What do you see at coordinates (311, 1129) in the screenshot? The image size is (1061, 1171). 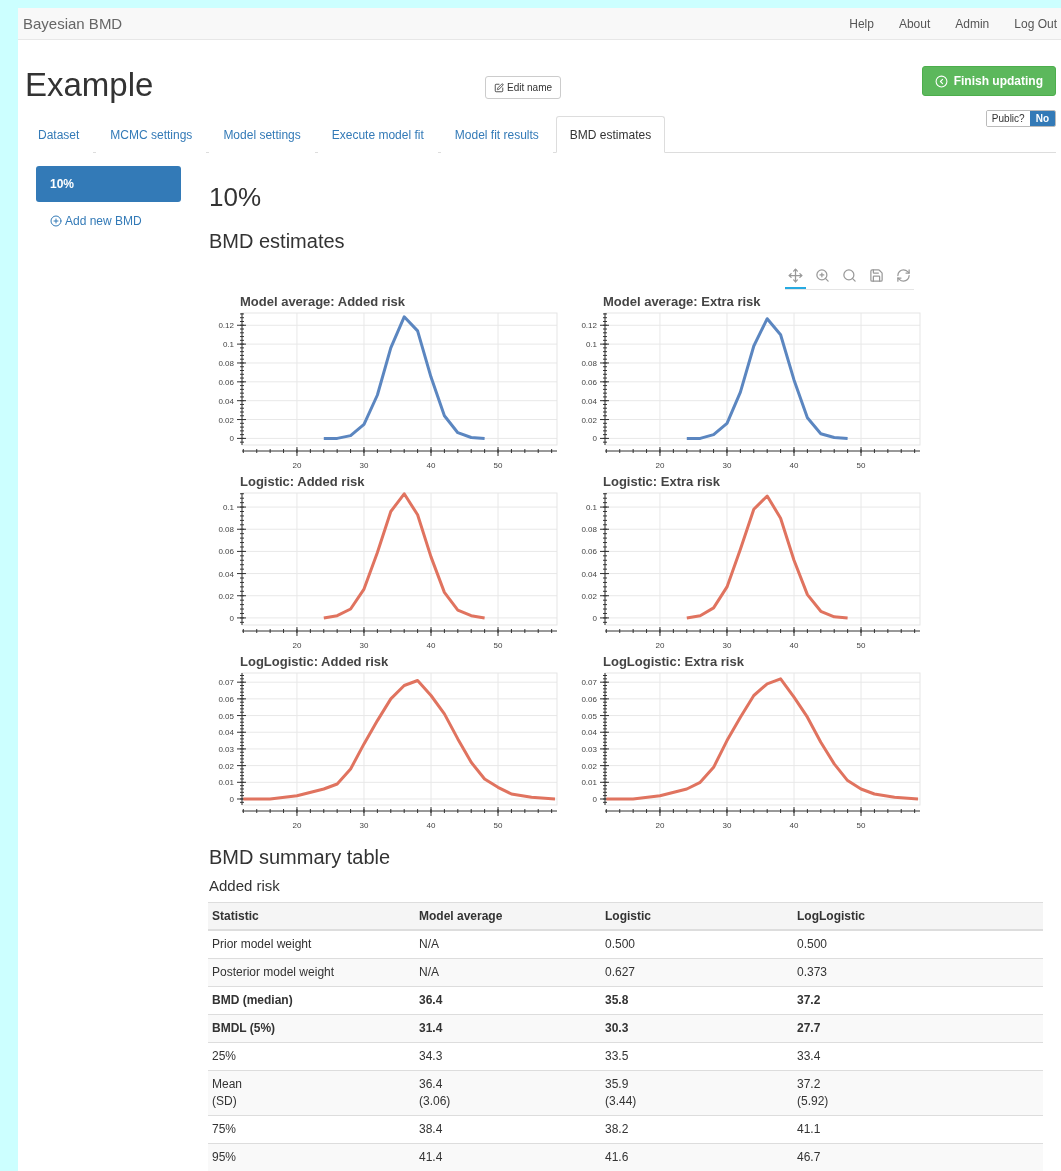 I see `table-cell: 75%` at bounding box center [311, 1129].